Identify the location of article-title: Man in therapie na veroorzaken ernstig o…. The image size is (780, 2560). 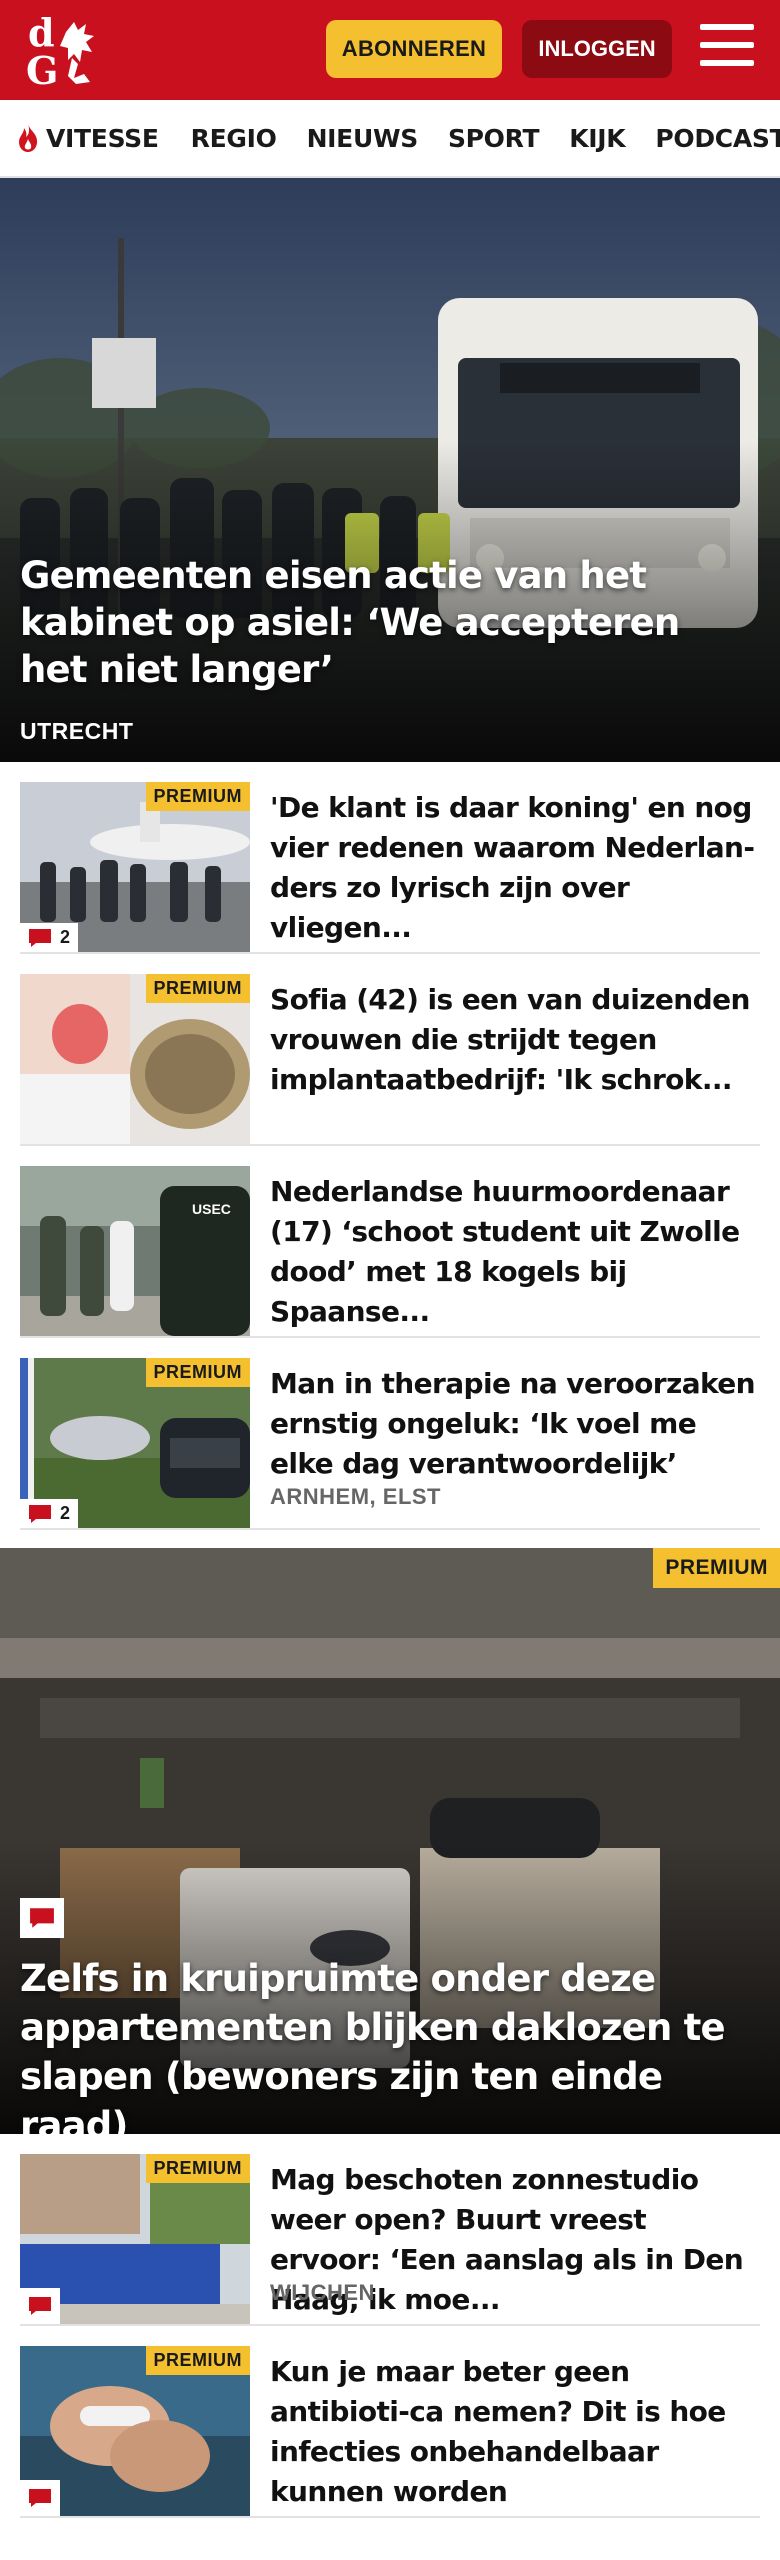
(515, 1424).